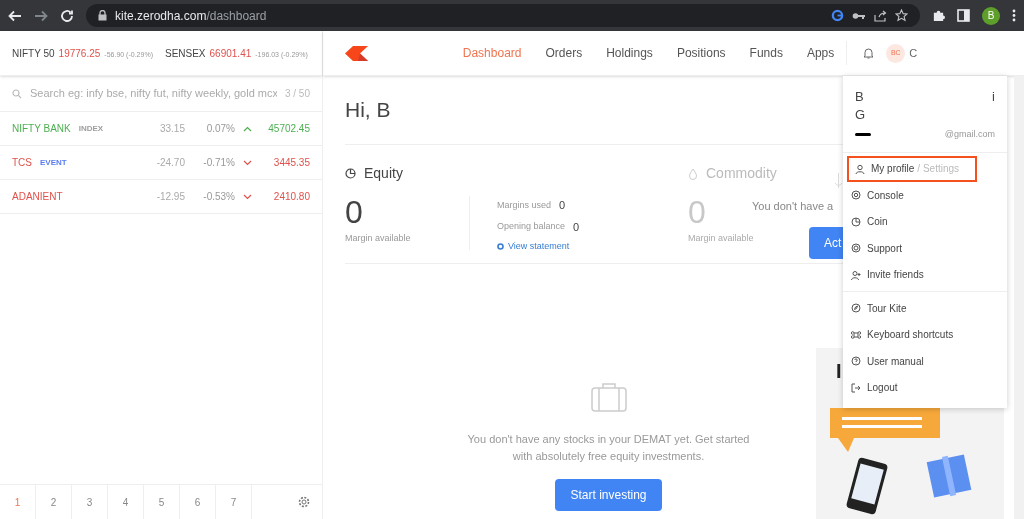 The image size is (1024, 519). What do you see at coordinates (531, 226) in the screenshot?
I see `stat-label: Opening balance` at bounding box center [531, 226].